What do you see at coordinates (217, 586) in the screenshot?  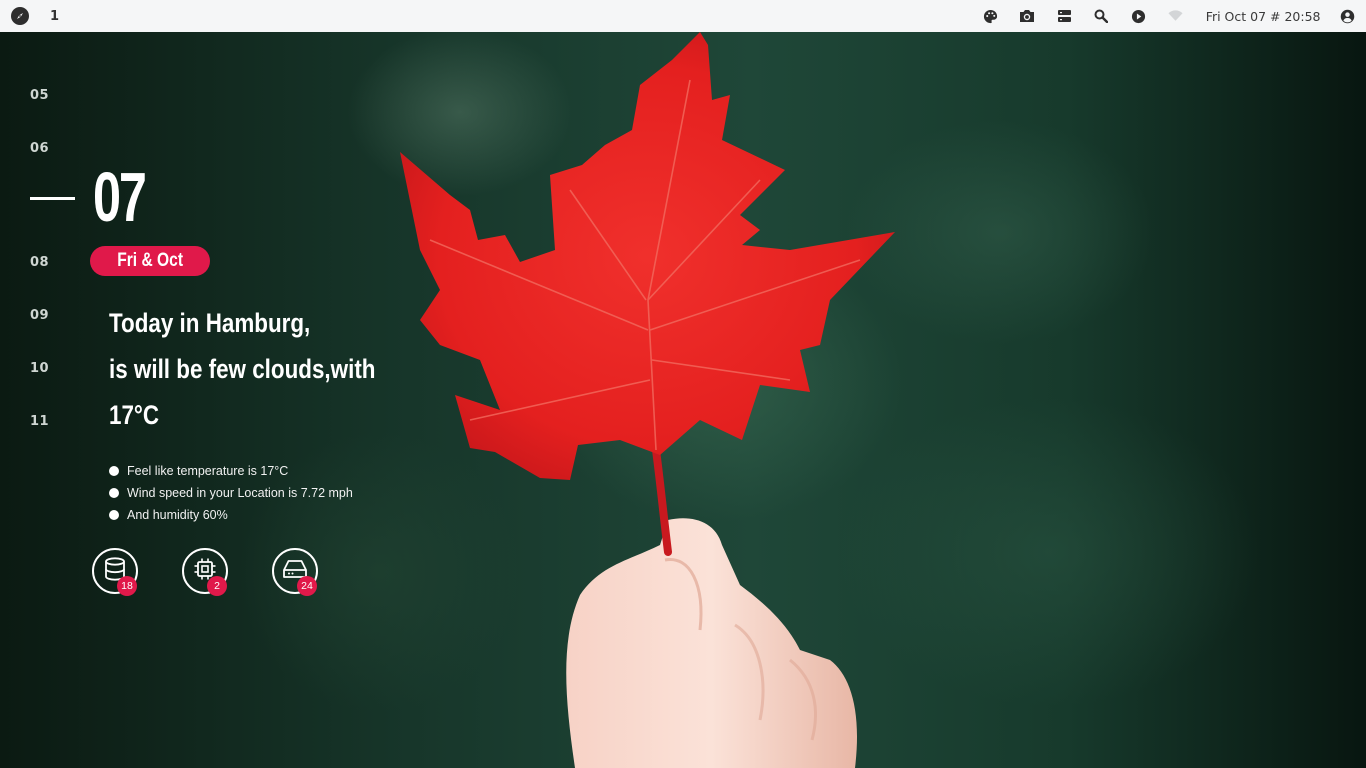 I see `cpu-count: 2` at bounding box center [217, 586].